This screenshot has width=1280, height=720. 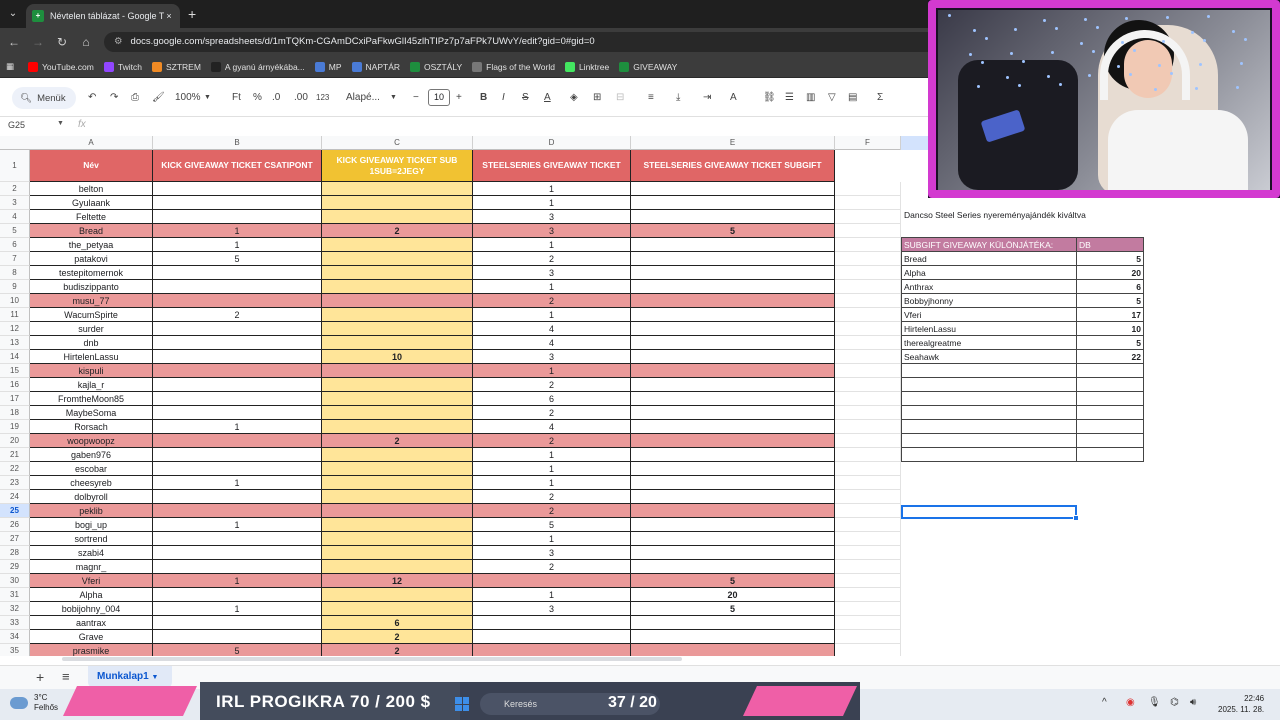 I want to click on bookmark-item: NAPTÁR, so click(x=375, y=66).